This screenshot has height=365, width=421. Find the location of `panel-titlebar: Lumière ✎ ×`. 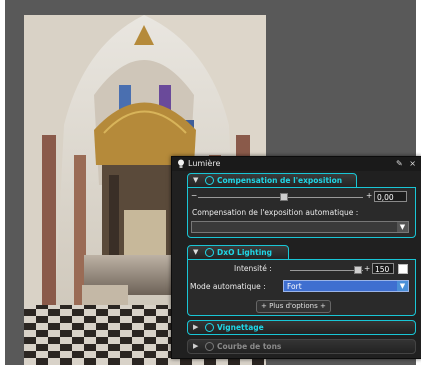

panel-titlebar: Lumière ✎ × is located at coordinates (296, 164).